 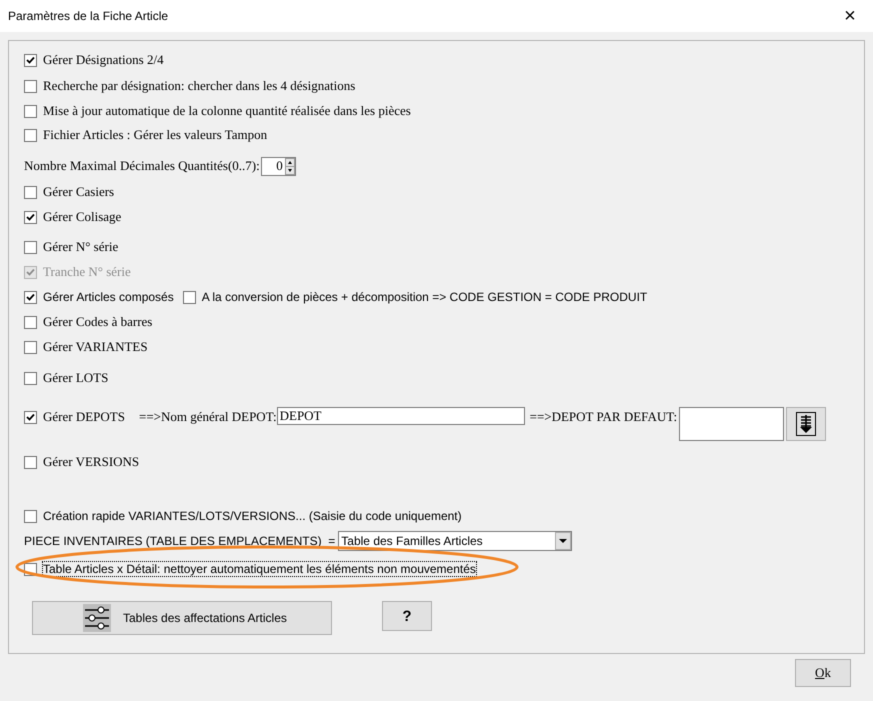 What do you see at coordinates (82, 217) in the screenshot?
I see `checkbox-label: Gérer Colisage` at bounding box center [82, 217].